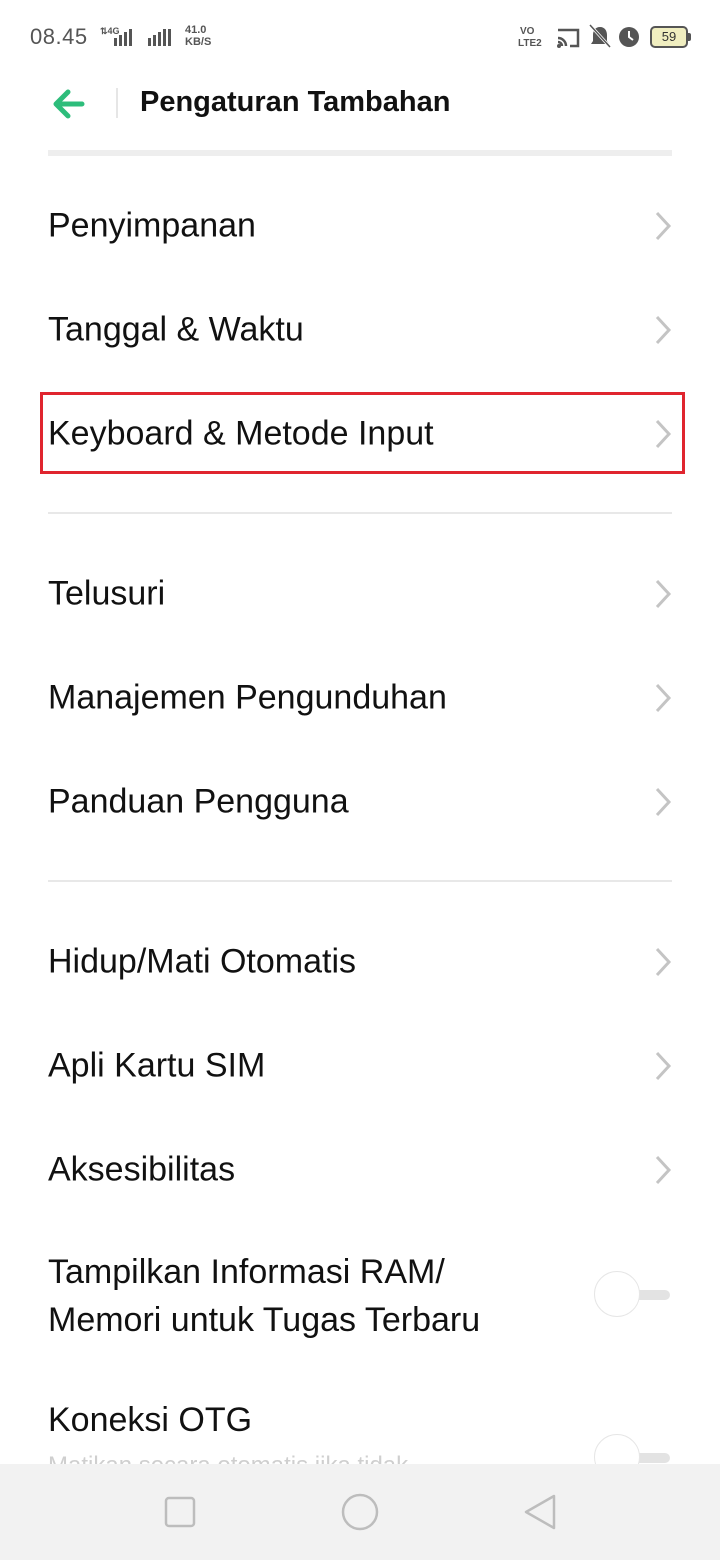 The width and height of the screenshot is (720, 1560). Describe the element at coordinates (360, 1170) in the screenshot. I see `menu-item-accessibility: Aksesibilitas` at that location.